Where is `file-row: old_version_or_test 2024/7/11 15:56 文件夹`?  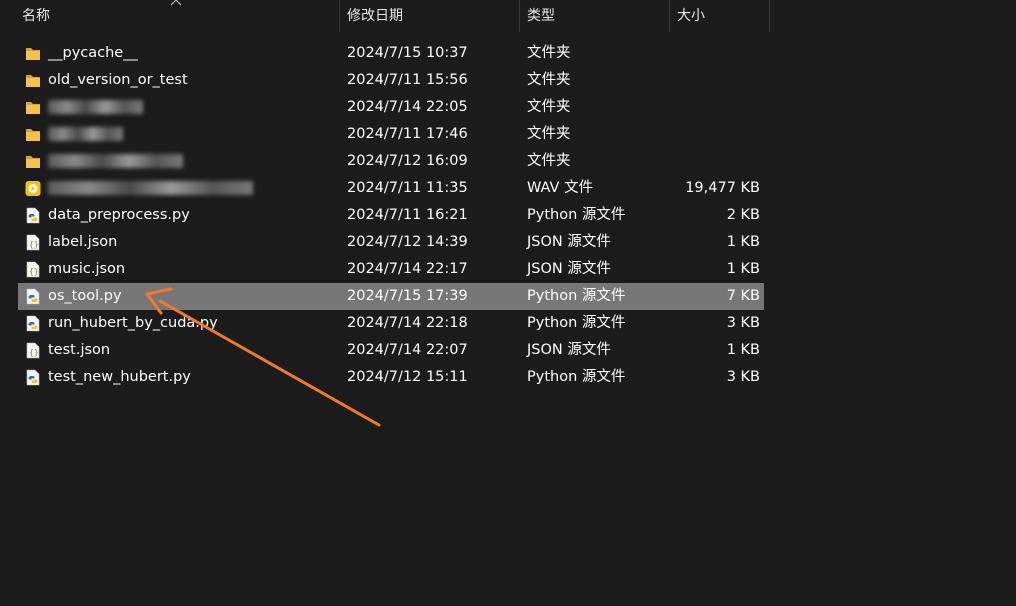
file-row: old_version_or_test 2024/7/11 15:56 文件夹 is located at coordinates (385, 80).